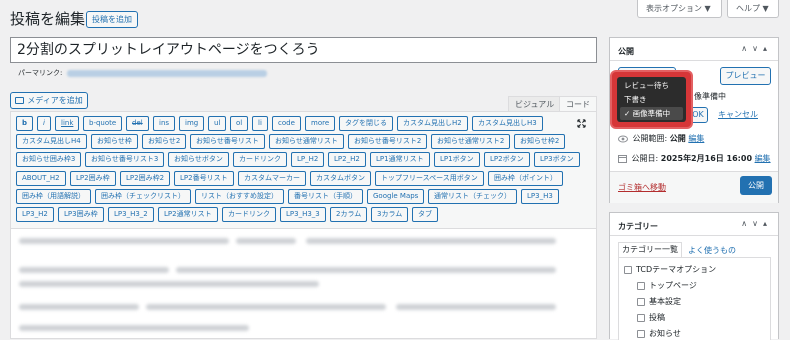  I want to click on status-option-draft: 下書き, so click(633, 99).